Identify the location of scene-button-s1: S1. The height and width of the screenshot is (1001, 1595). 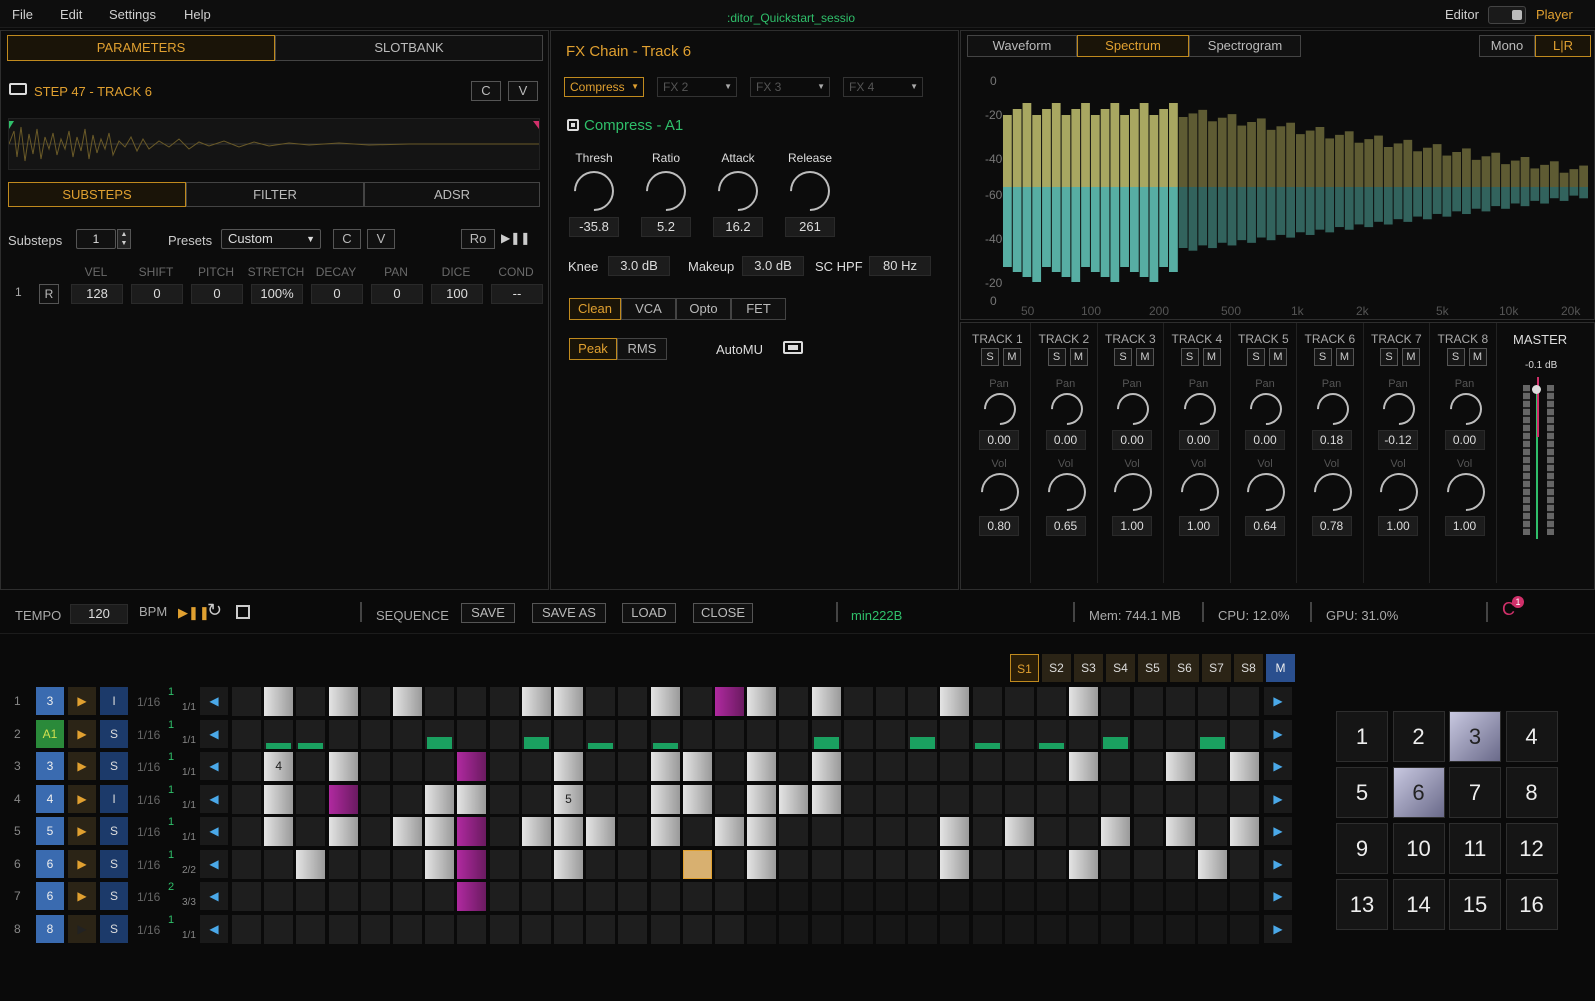
(1024, 668).